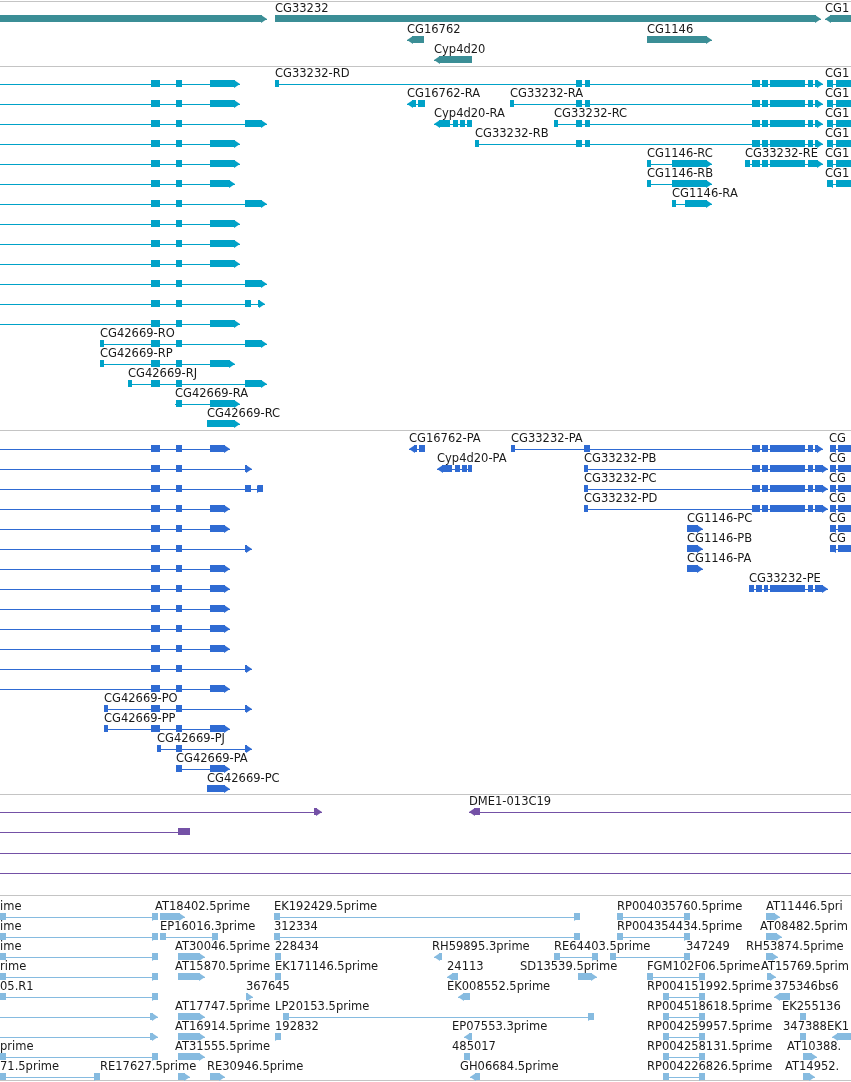  Describe the element at coordinates (17, 986) in the screenshot. I see `feature-label: 05.R1` at that location.